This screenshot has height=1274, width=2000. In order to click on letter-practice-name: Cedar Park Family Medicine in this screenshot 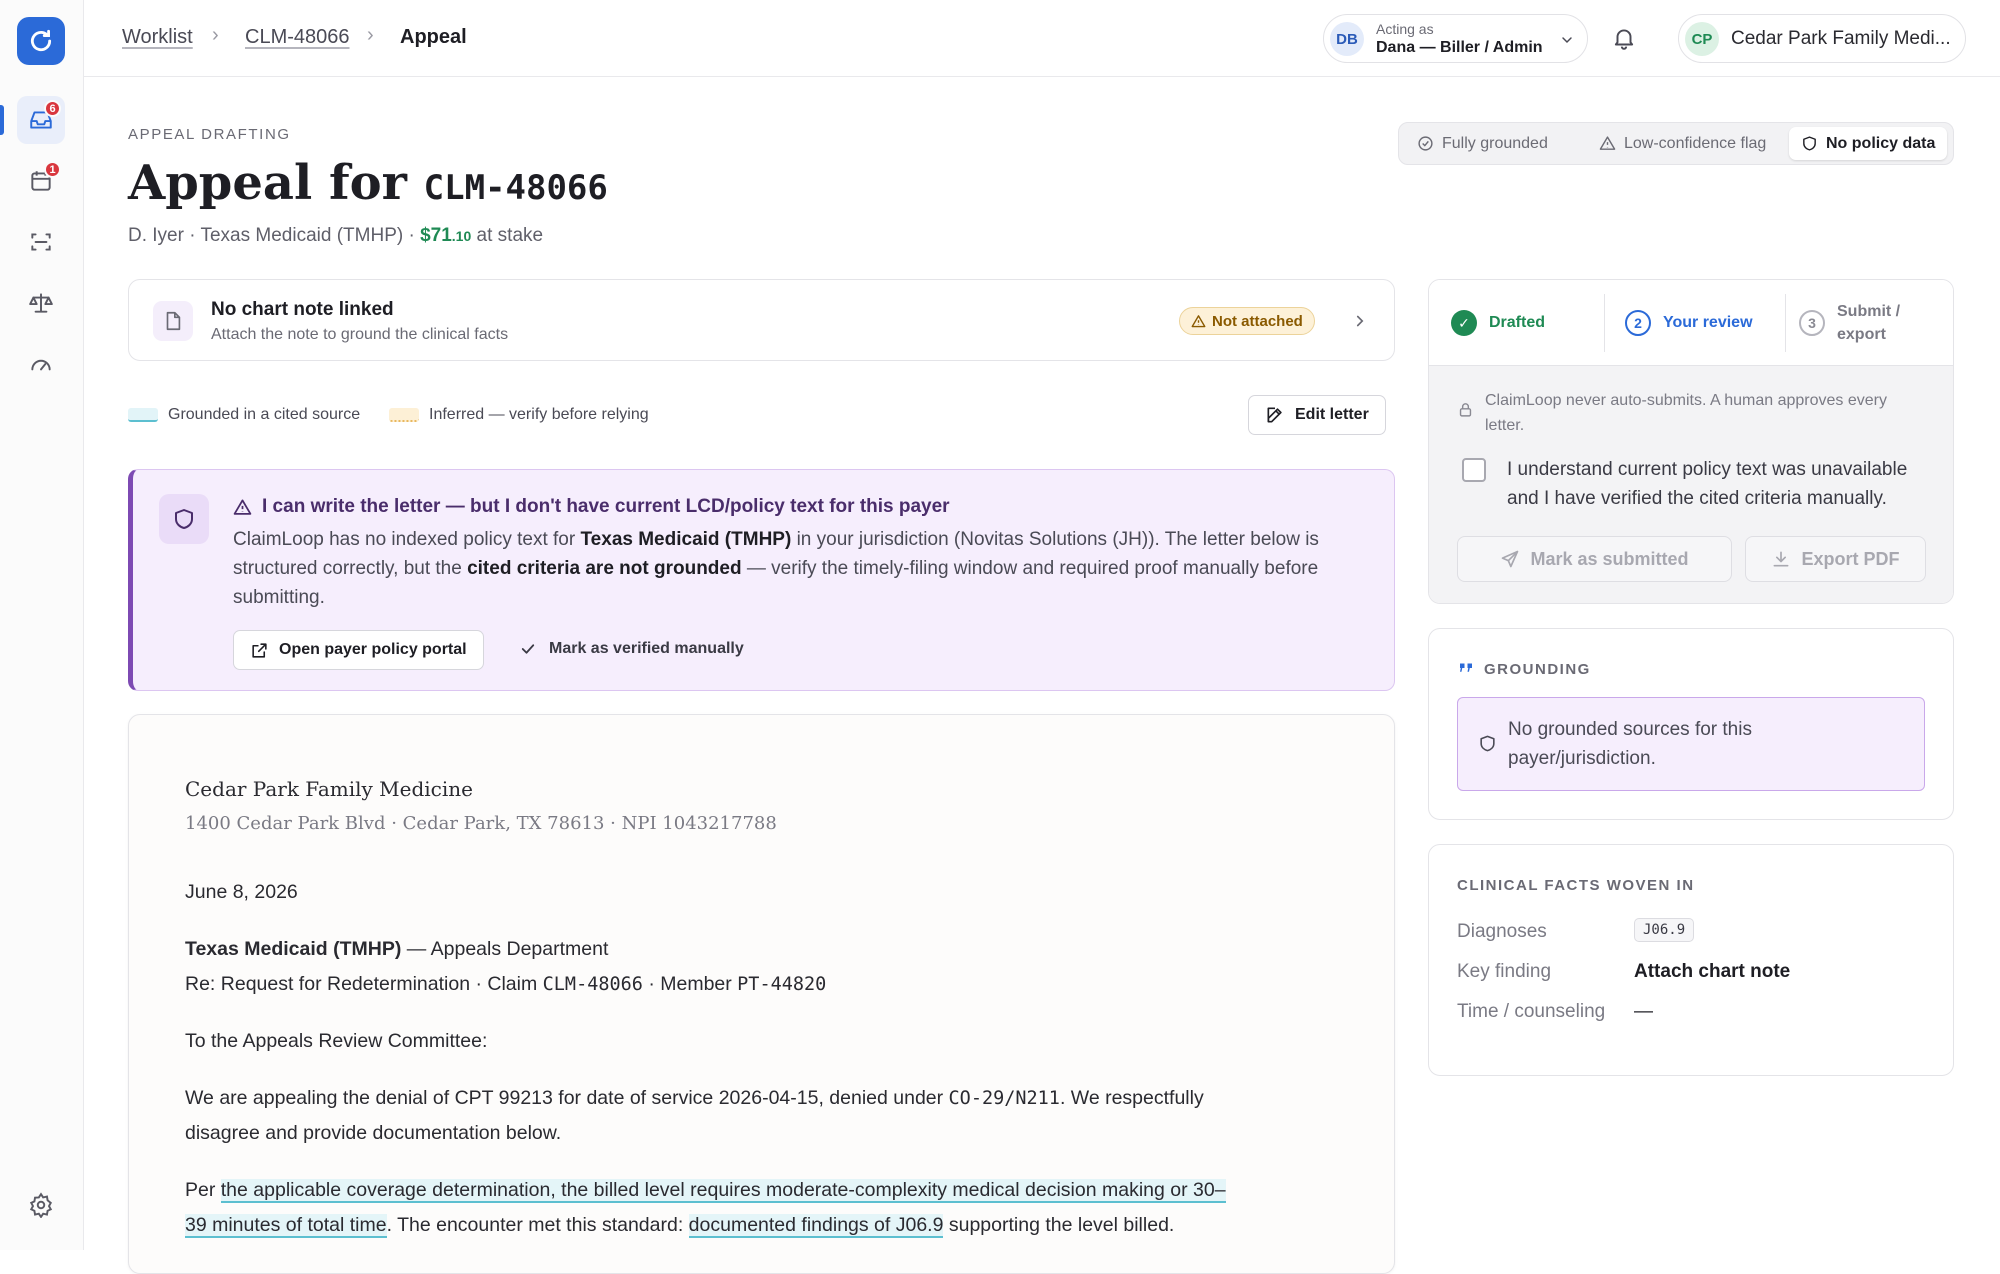, I will do `click(329, 789)`.